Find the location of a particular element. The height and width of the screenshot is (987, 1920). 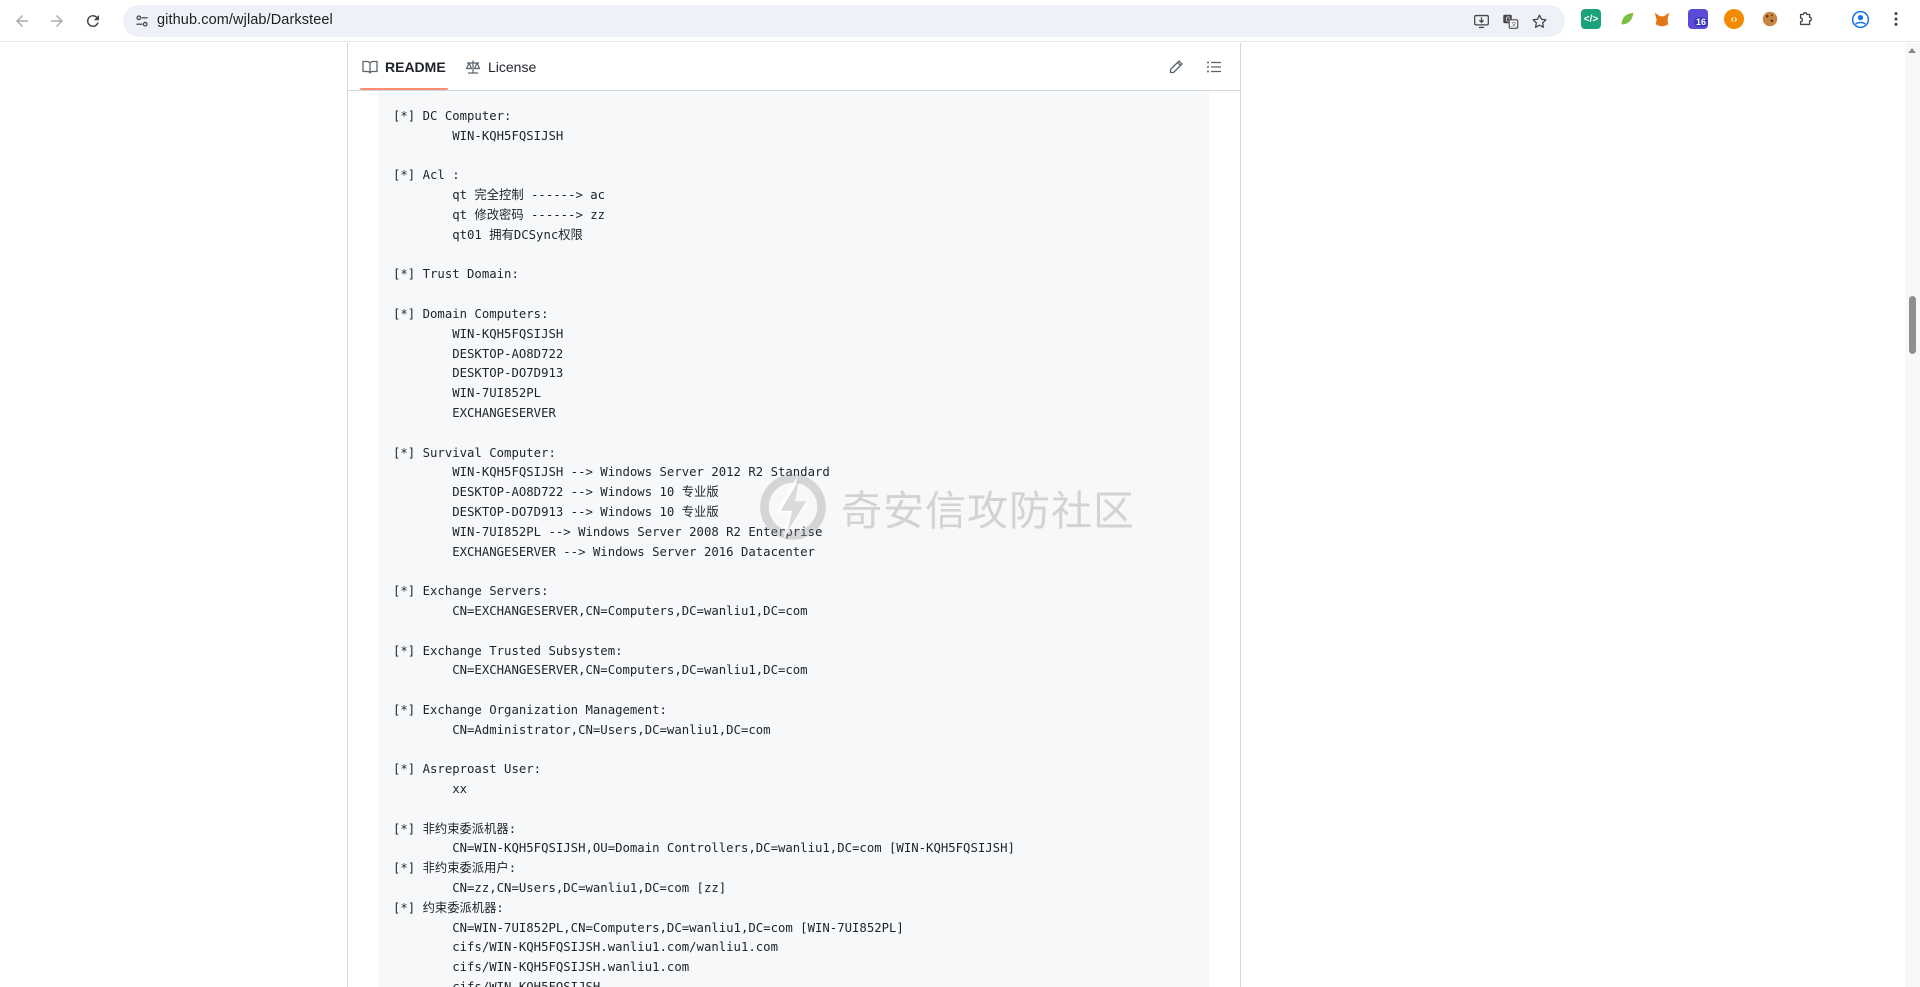

code-line: [*] Domain Computers: is located at coordinates (471, 313).